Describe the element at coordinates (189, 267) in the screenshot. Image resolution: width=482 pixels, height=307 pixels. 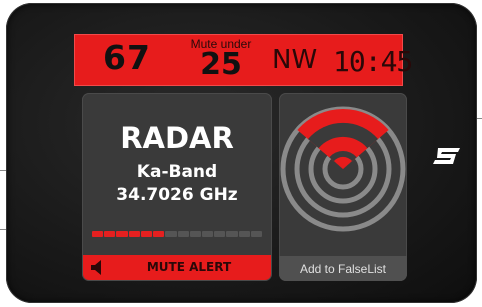
I see `mute-alert-label: MUTE ALERT` at that location.